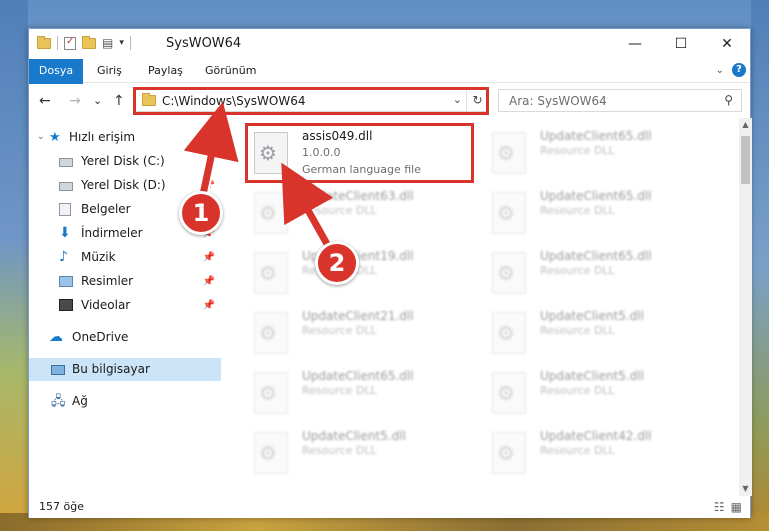 The image size is (769, 531). I want to click on maximize-button: ☐, so click(681, 44).